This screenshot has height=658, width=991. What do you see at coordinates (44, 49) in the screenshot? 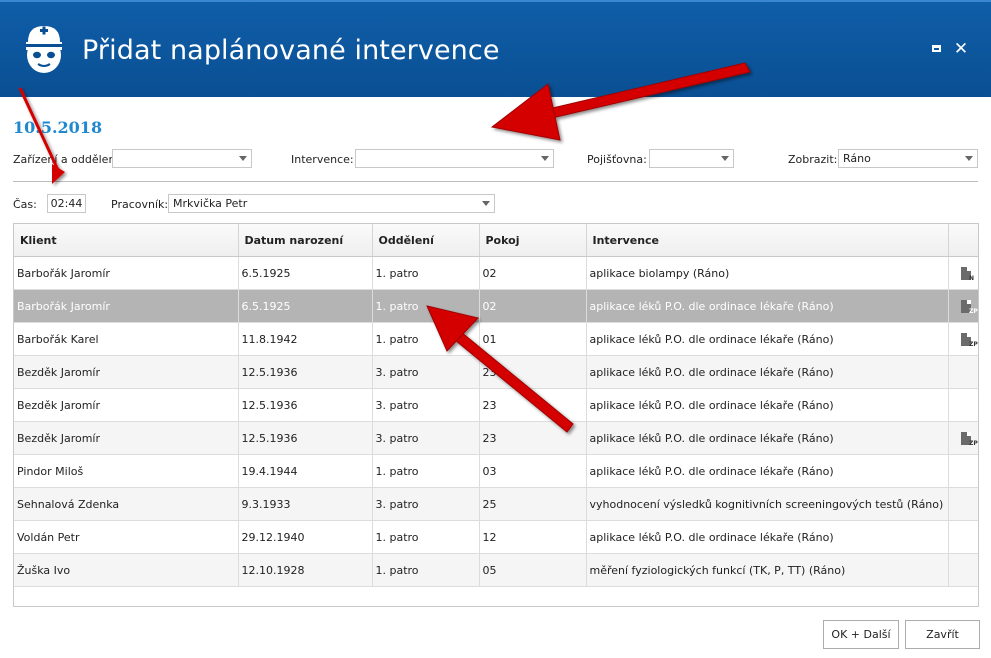
I see `nurse-icon` at bounding box center [44, 49].